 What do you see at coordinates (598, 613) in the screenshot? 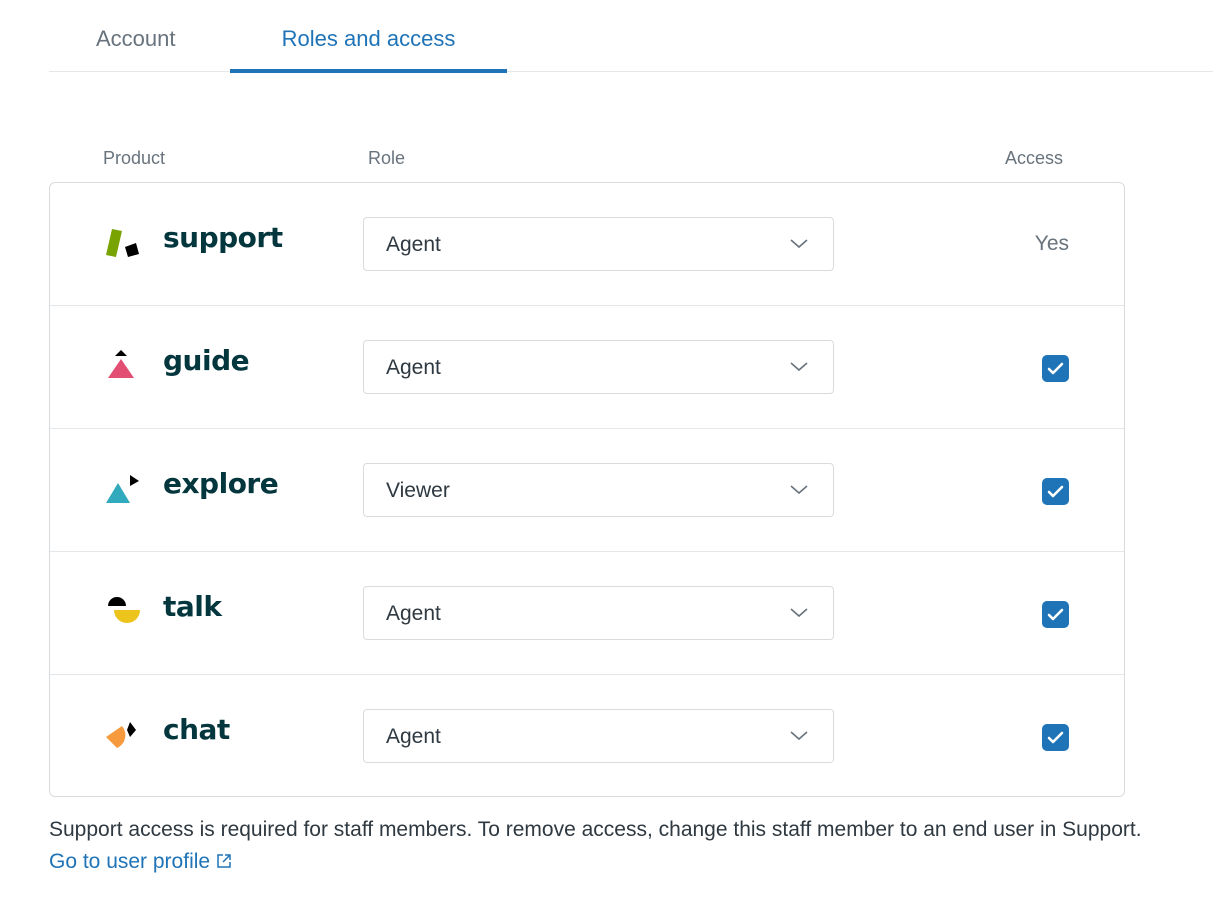
I see `role-select-talk: Agent` at bounding box center [598, 613].